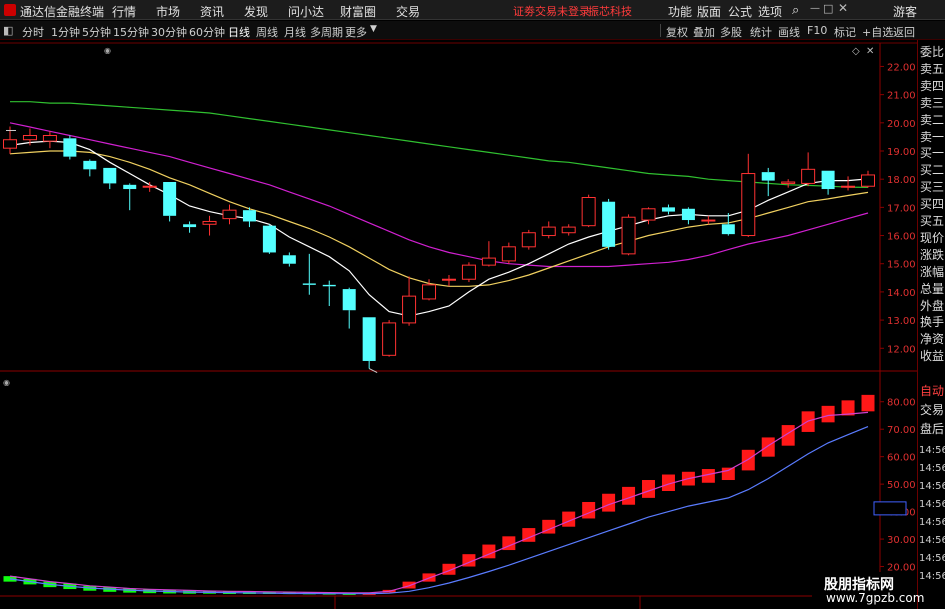 This screenshot has height=609, width=945. Describe the element at coordinates (828, 8) in the screenshot. I see `maximize-icon: □` at that location.